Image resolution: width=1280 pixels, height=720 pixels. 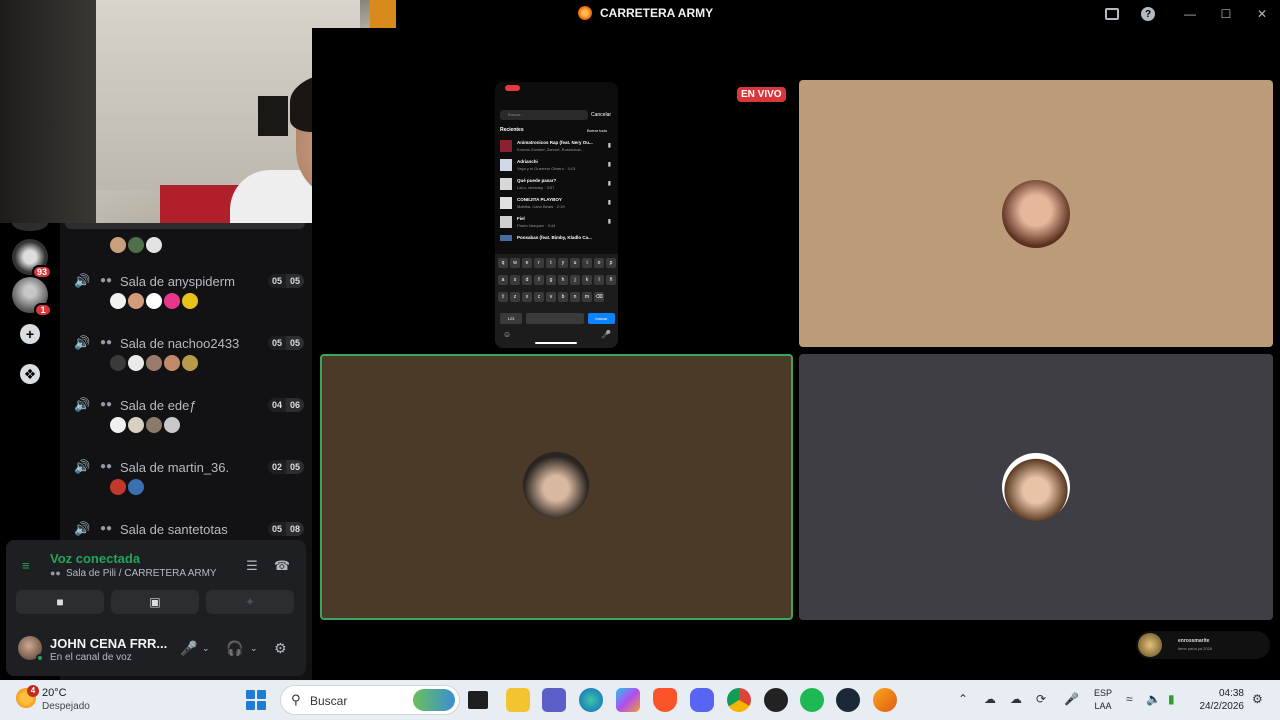 I want to click on voice-room: 🔊 ●● Sala de nachoo2433 05 05, so click(x=186, y=364).